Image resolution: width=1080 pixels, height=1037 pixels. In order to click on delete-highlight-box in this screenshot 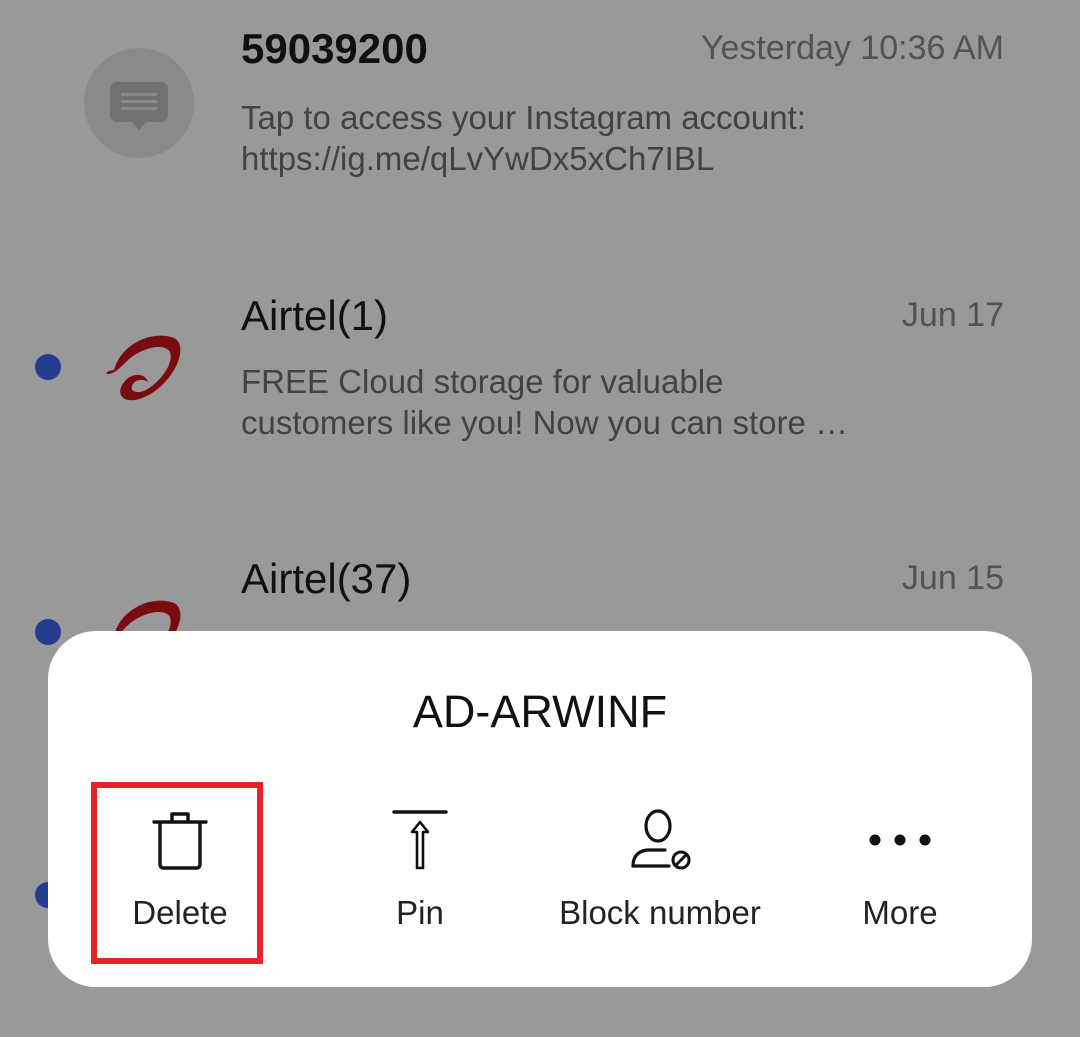, I will do `click(177, 873)`.